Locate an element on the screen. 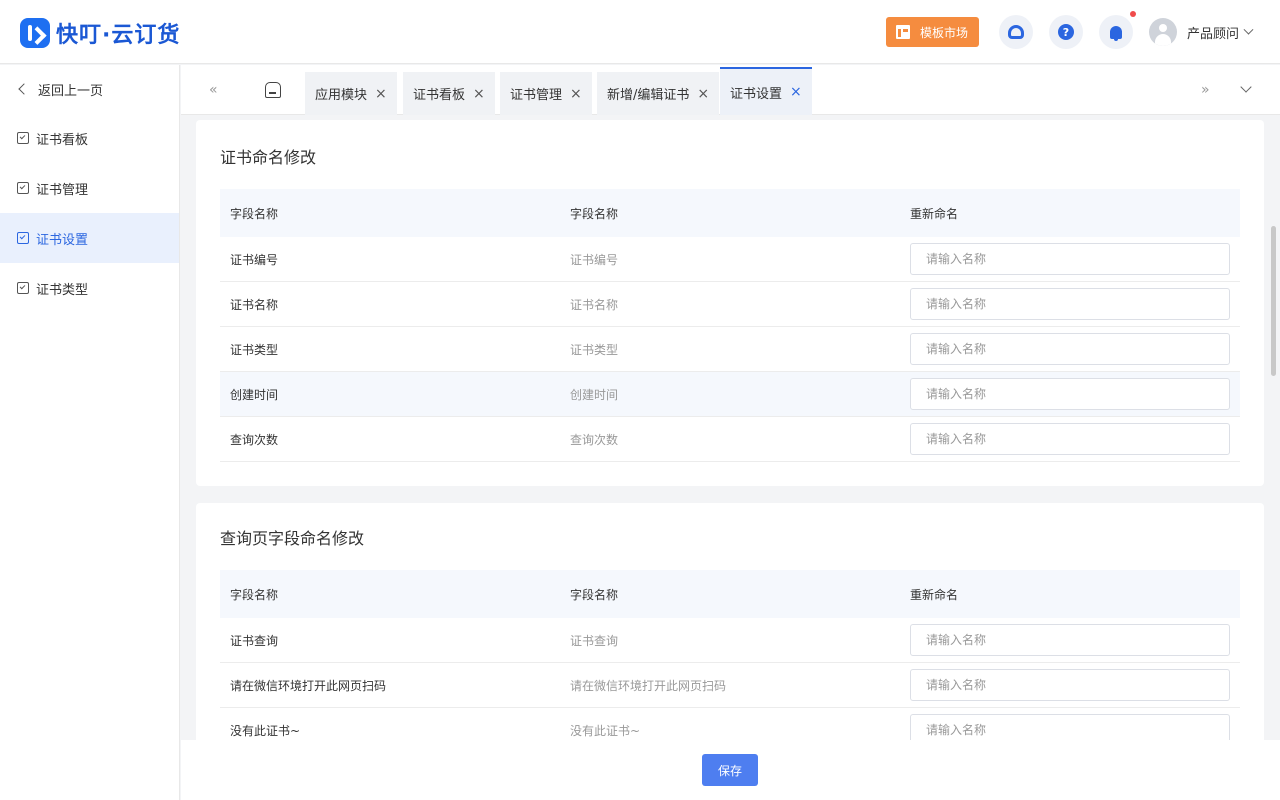 This screenshot has width=1280, height=800. field-cell: 证书类型 is located at coordinates (254, 349).